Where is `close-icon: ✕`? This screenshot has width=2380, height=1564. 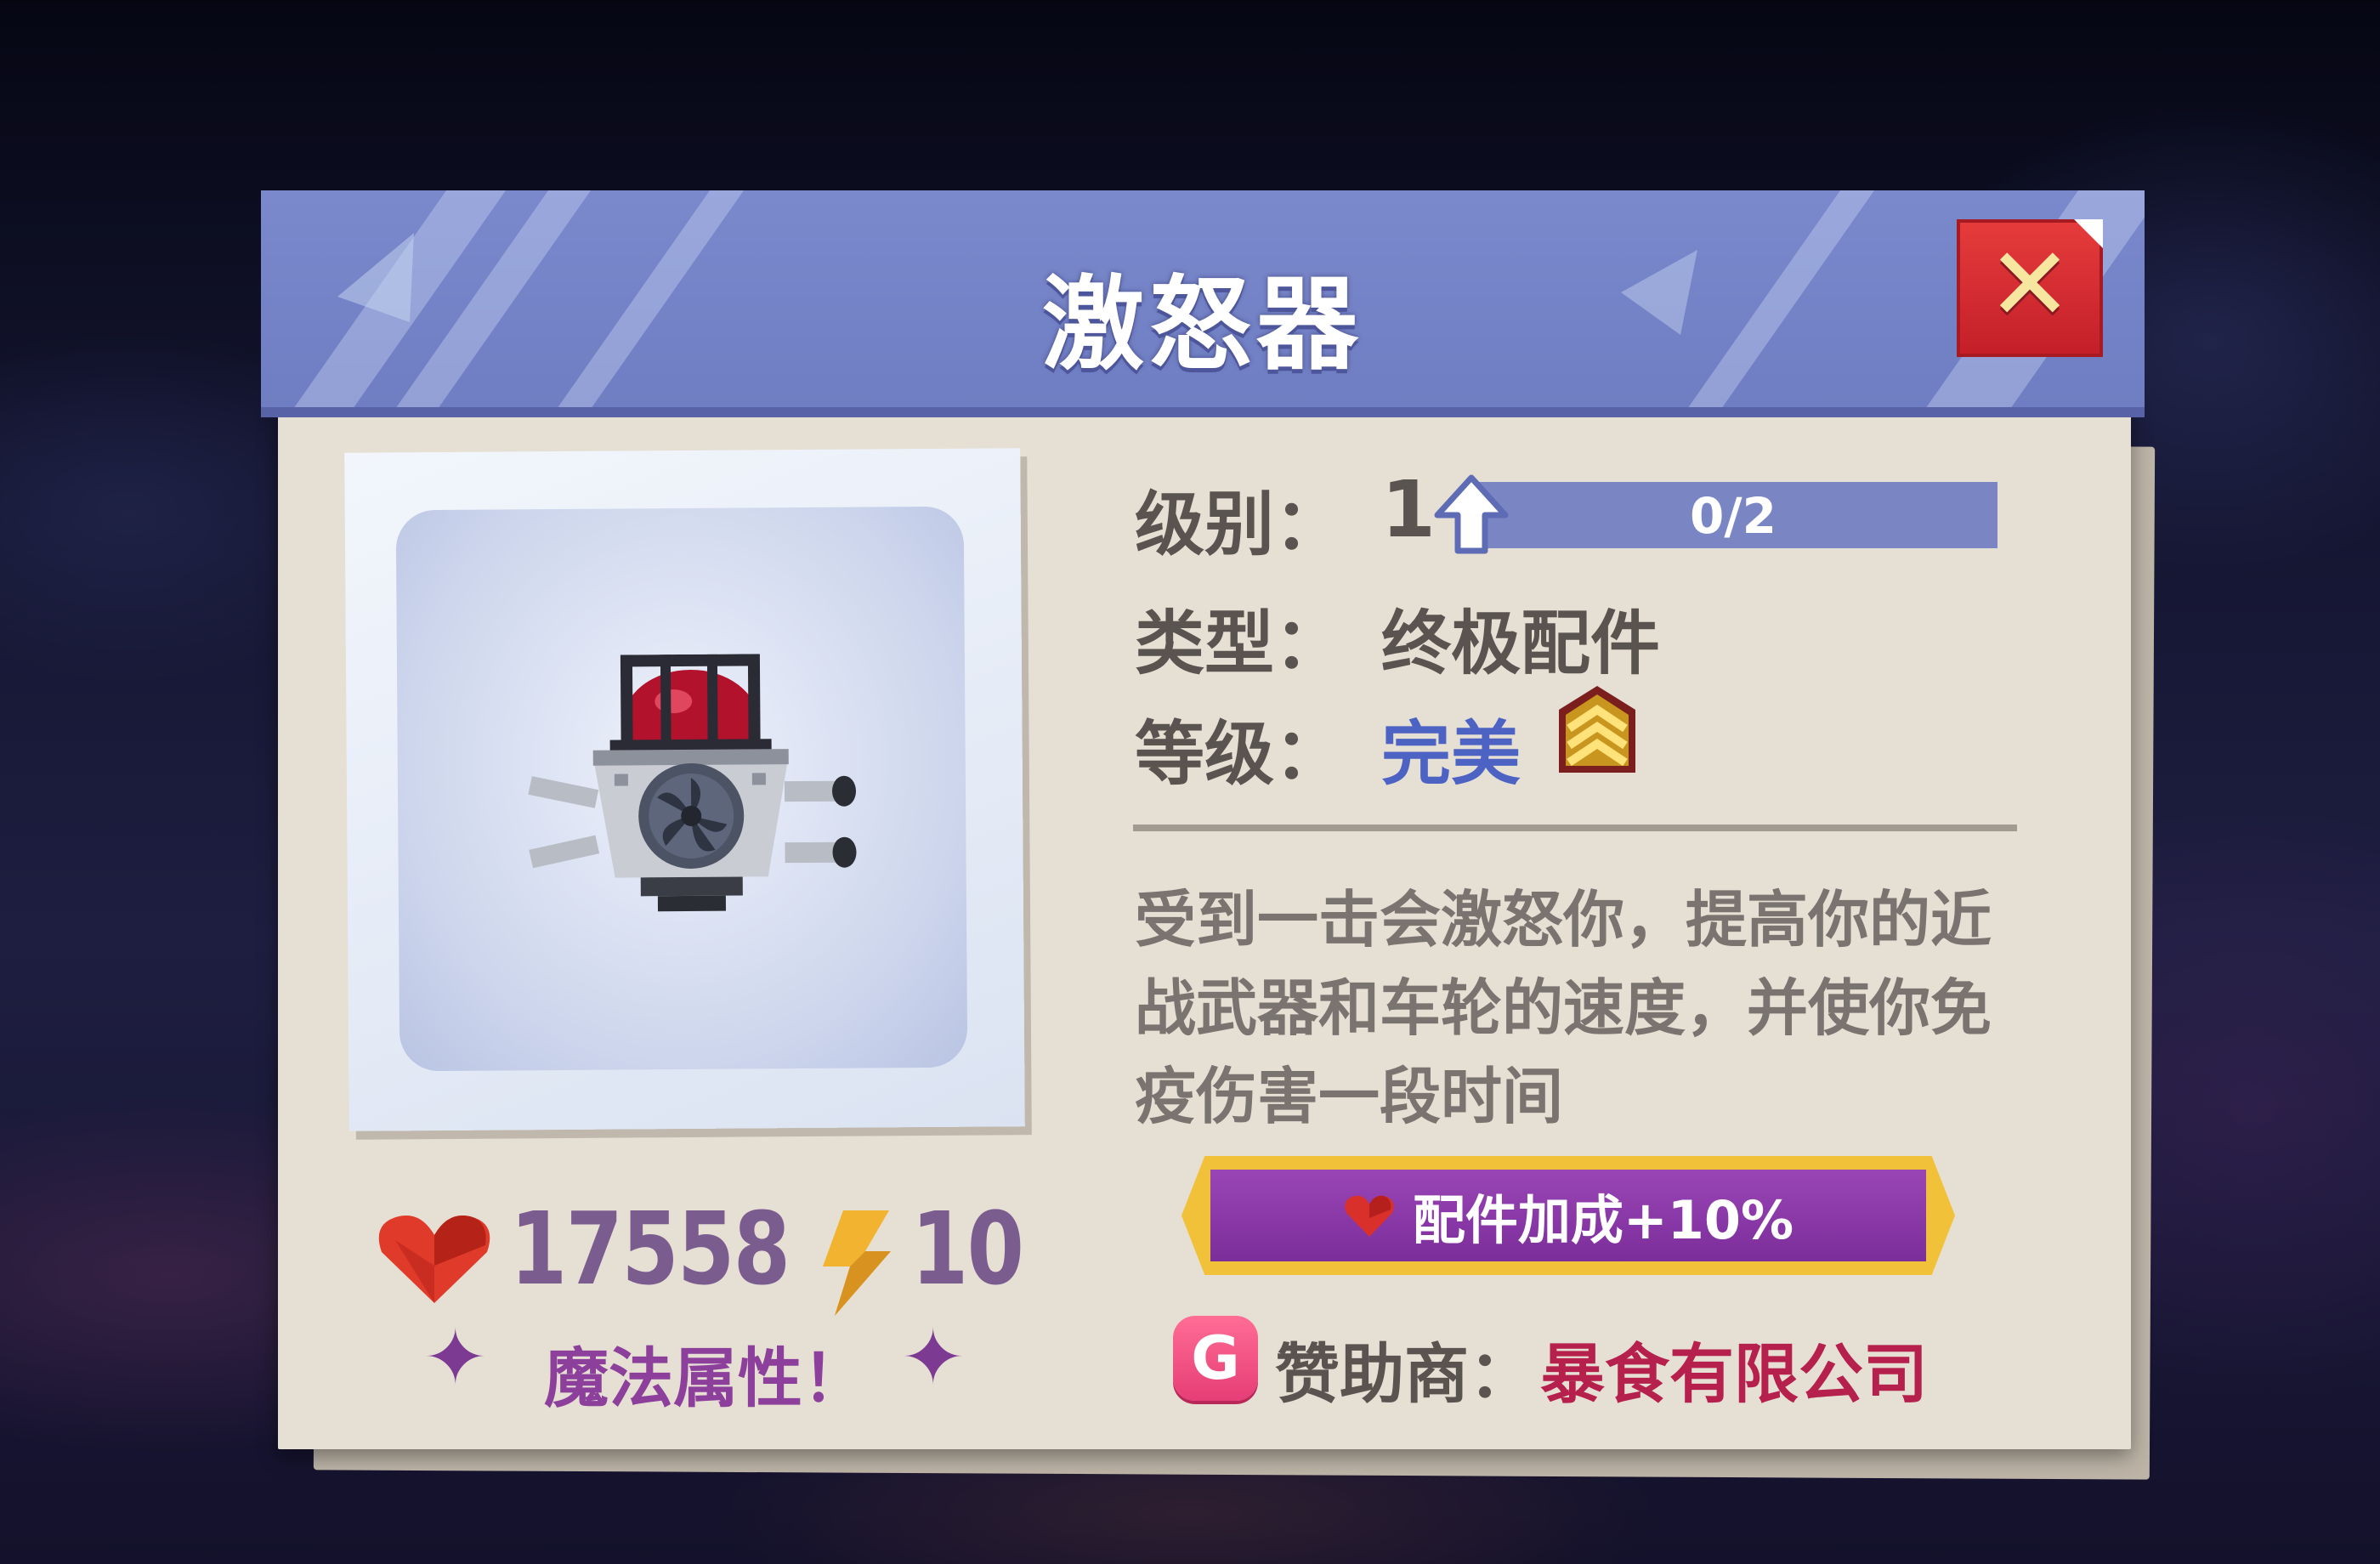
close-icon: ✕ is located at coordinates (2029, 285).